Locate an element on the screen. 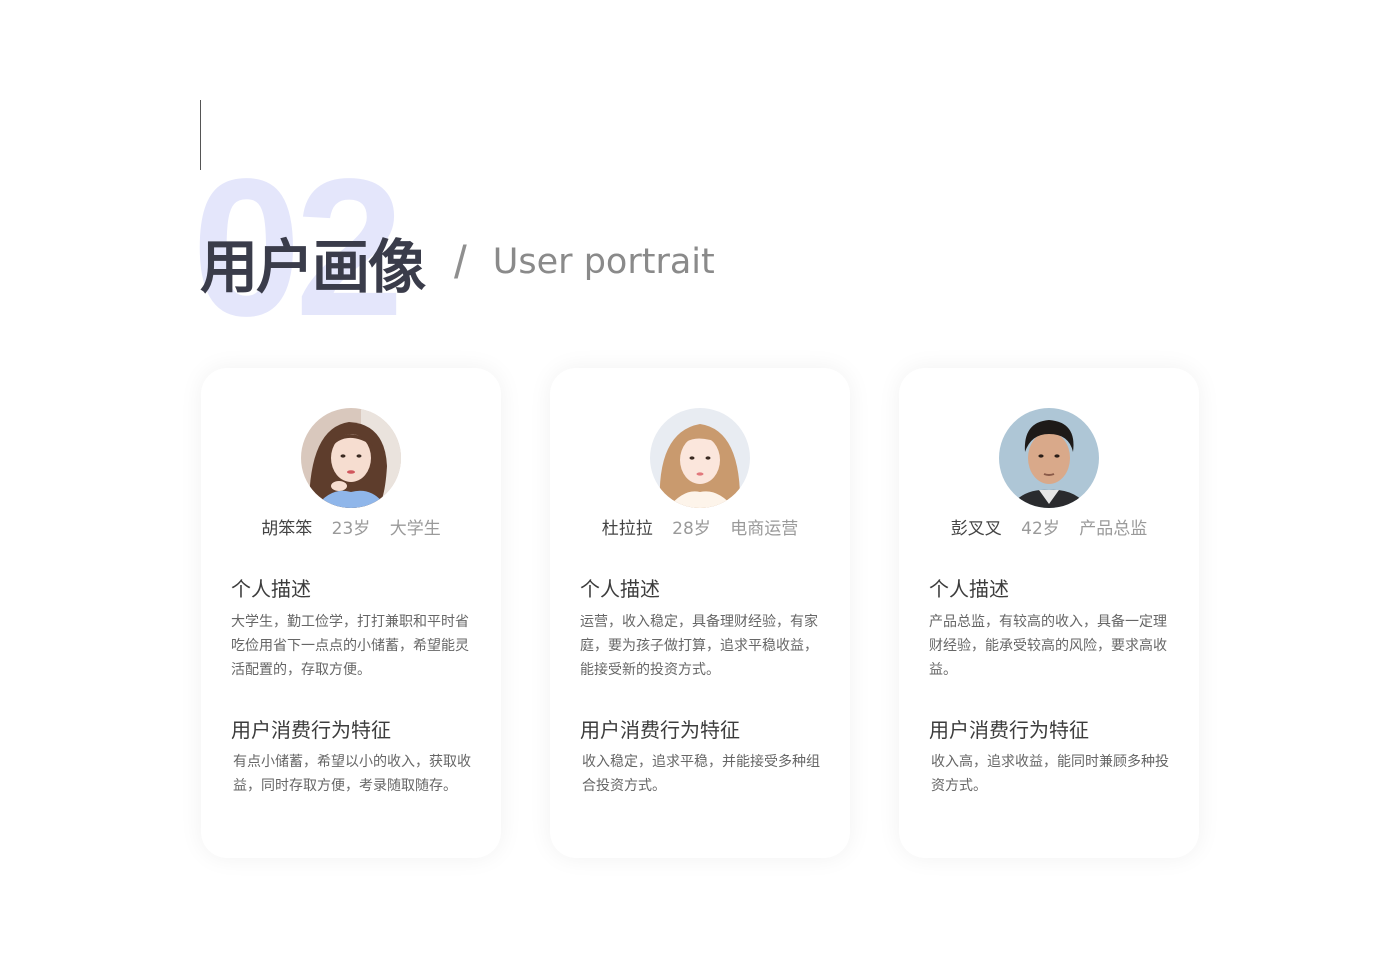 This screenshot has height=972, width=1400. persona-meta: 彭叉叉 42岁 产品总监 is located at coordinates (1049, 526).